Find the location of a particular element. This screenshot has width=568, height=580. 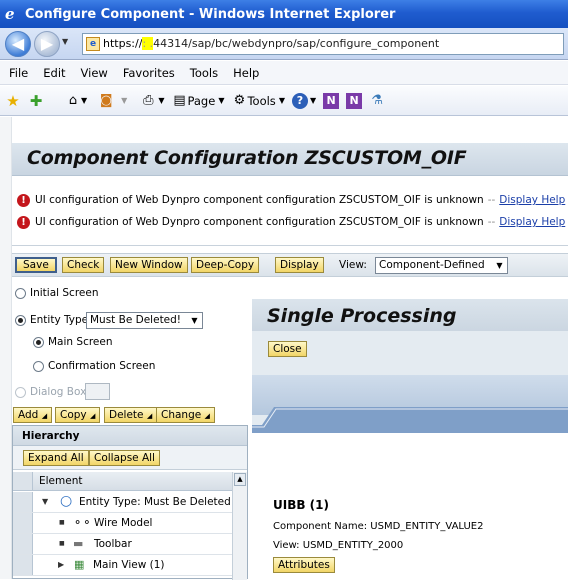

main-screen-label: Main Screen is located at coordinates (80, 342).